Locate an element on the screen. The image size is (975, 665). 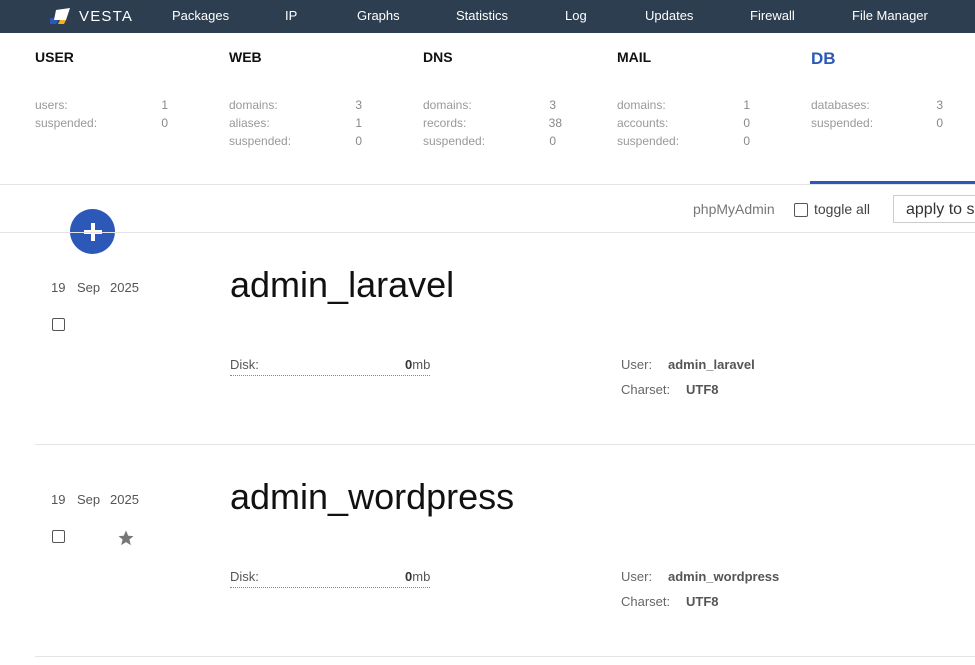
nav-statistics: Statistics is located at coordinates (482, 15).